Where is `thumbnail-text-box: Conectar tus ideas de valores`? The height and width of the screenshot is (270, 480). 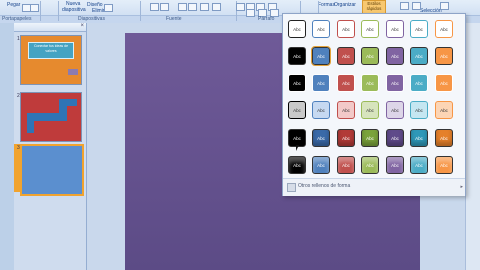
thumbnail-text-box: Conectar tus ideas de valores is located at coordinates (51, 50).